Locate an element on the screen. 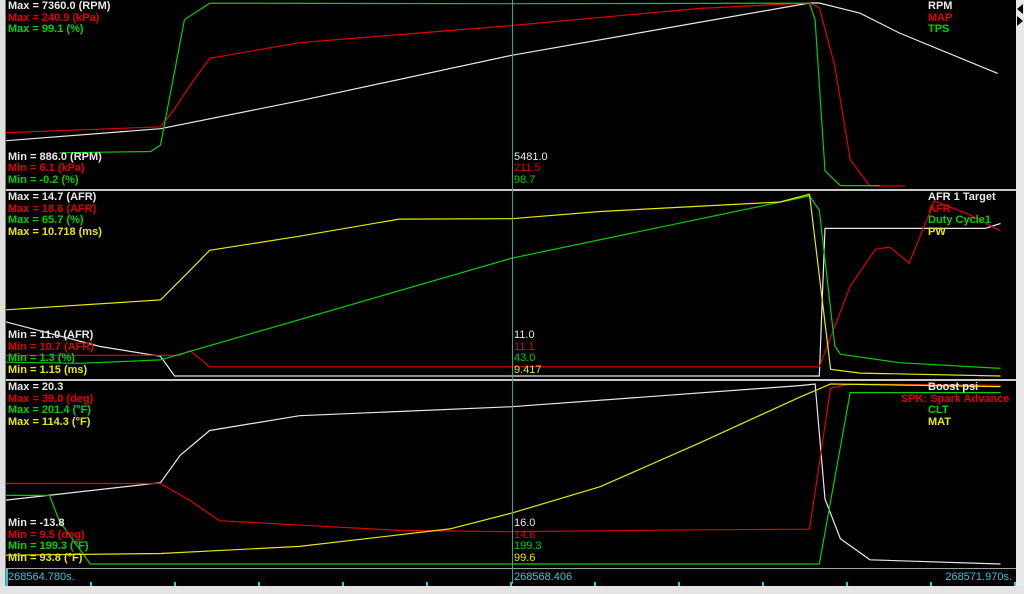 The image size is (1024, 594). max-label: Max = 7360.0 (RPM) is located at coordinates (59, 6).